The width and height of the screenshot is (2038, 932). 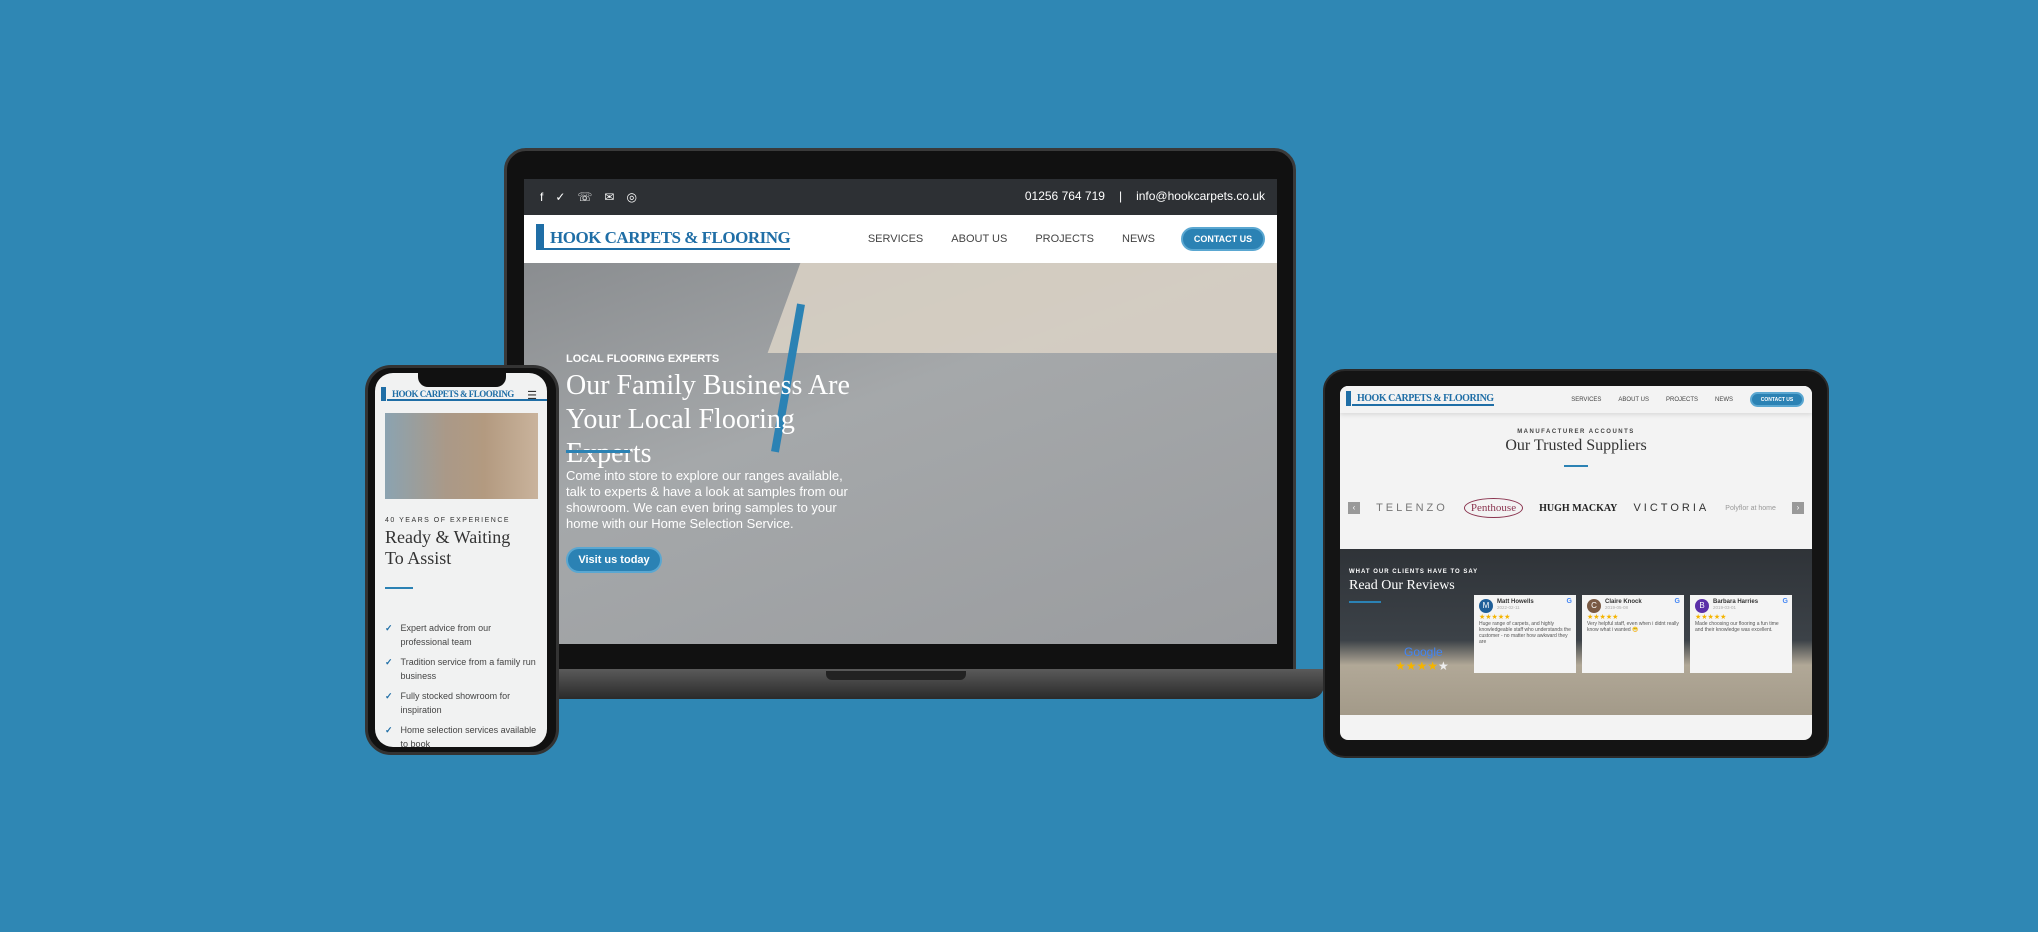 I want to click on list-item: ✓ Fully stocked showroom for inspiration, so click(x=462, y=703).